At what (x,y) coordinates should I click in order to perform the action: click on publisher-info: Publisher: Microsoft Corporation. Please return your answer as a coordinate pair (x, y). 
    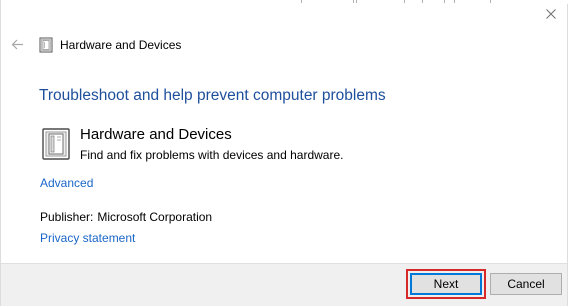
    Looking at the image, I should click on (126, 217).